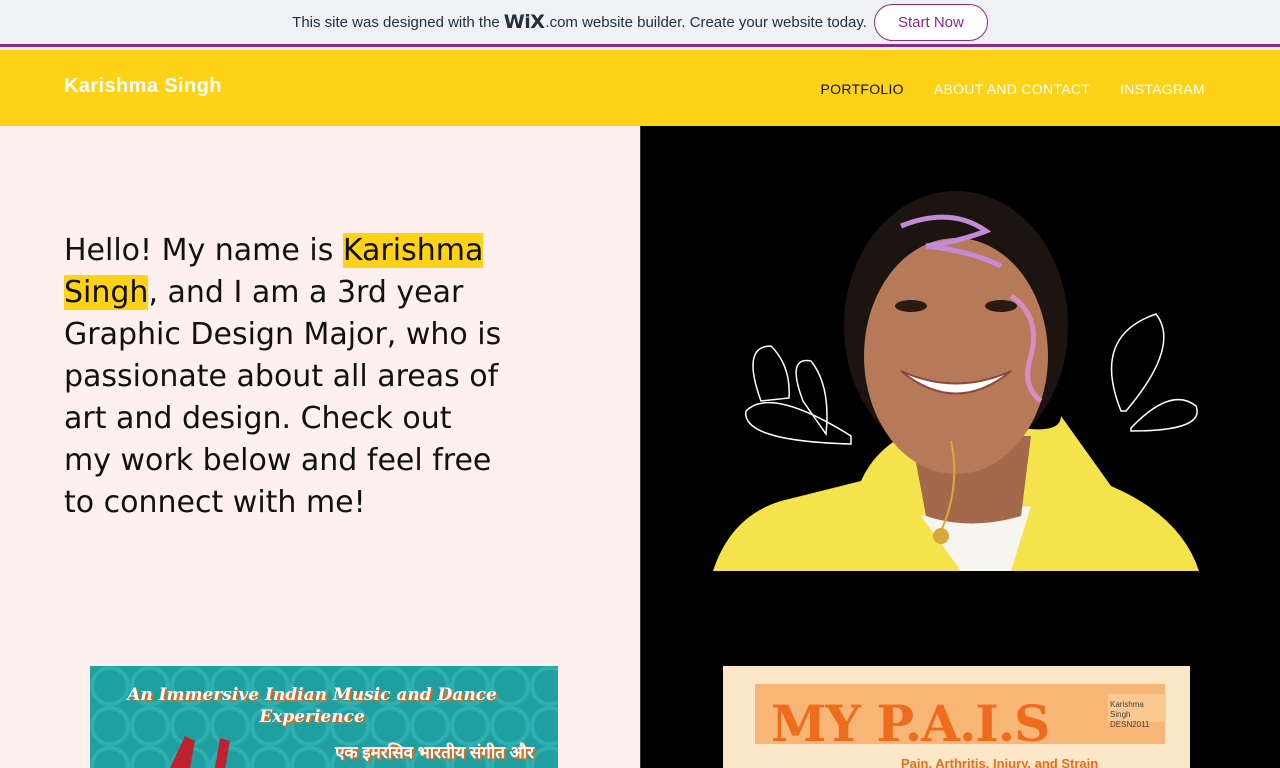  What do you see at coordinates (1000, 762) in the screenshot?
I see `thumbnail-subtitle-2: Pain, Arthritis, Injury, and Strain` at bounding box center [1000, 762].